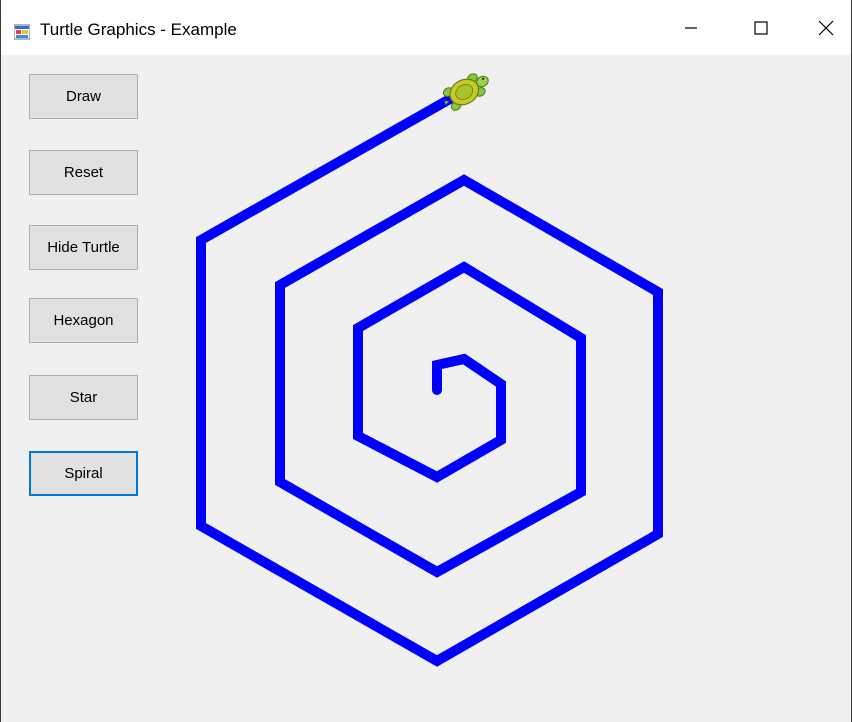 The width and height of the screenshot is (852, 722). I want to click on star-button: Star, so click(83, 397).